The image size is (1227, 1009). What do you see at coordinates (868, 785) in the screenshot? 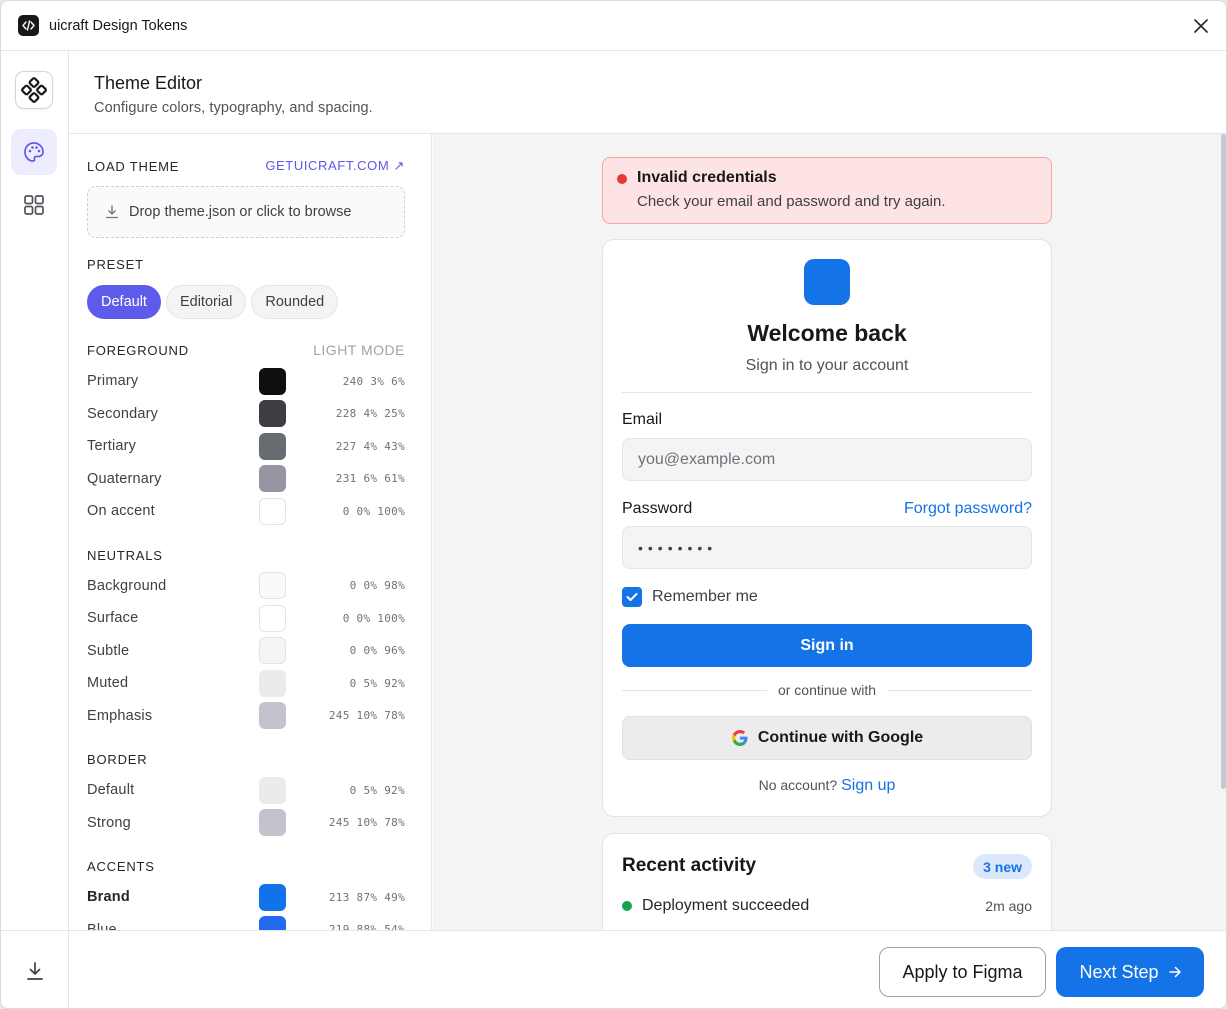
I see `sign-up-link: Sign up` at bounding box center [868, 785].